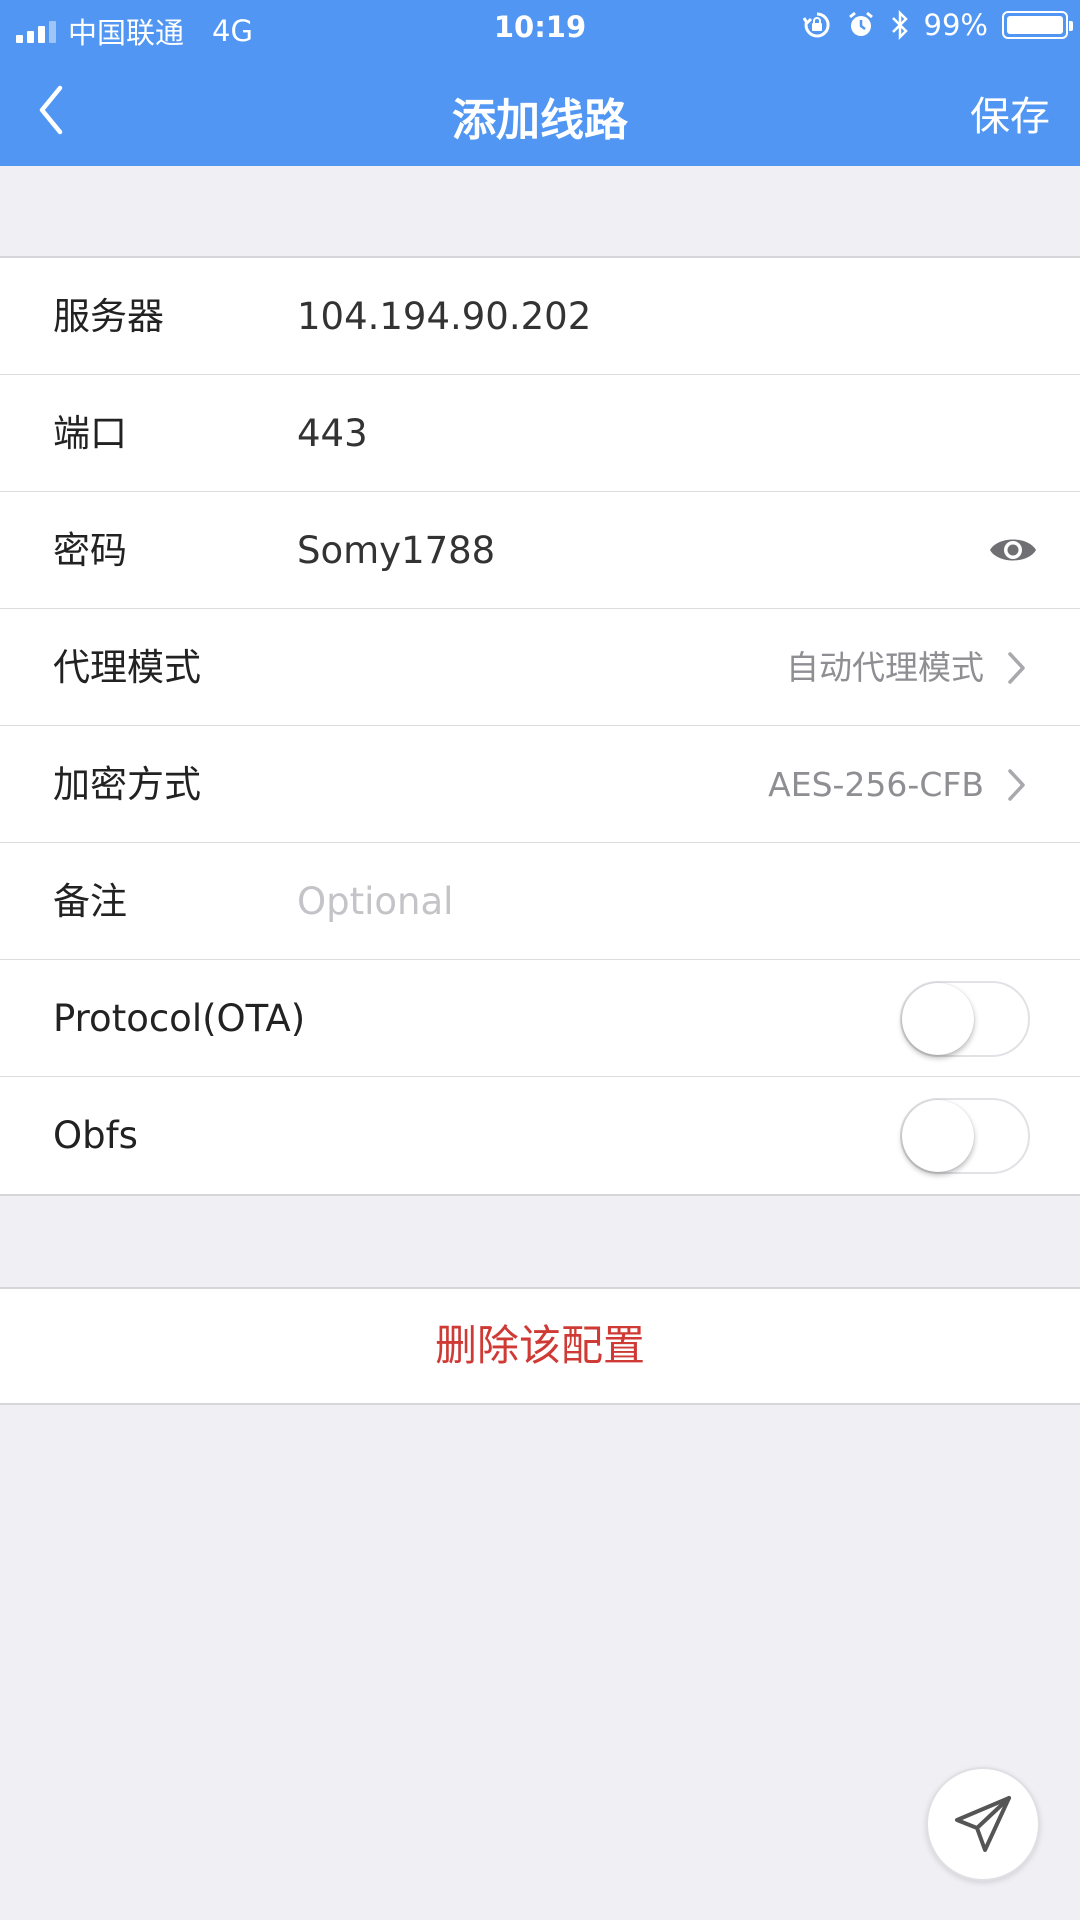 This screenshot has width=1080, height=1920. What do you see at coordinates (876, 784) in the screenshot?
I see `encryption-value: AES-256-CFB` at bounding box center [876, 784].